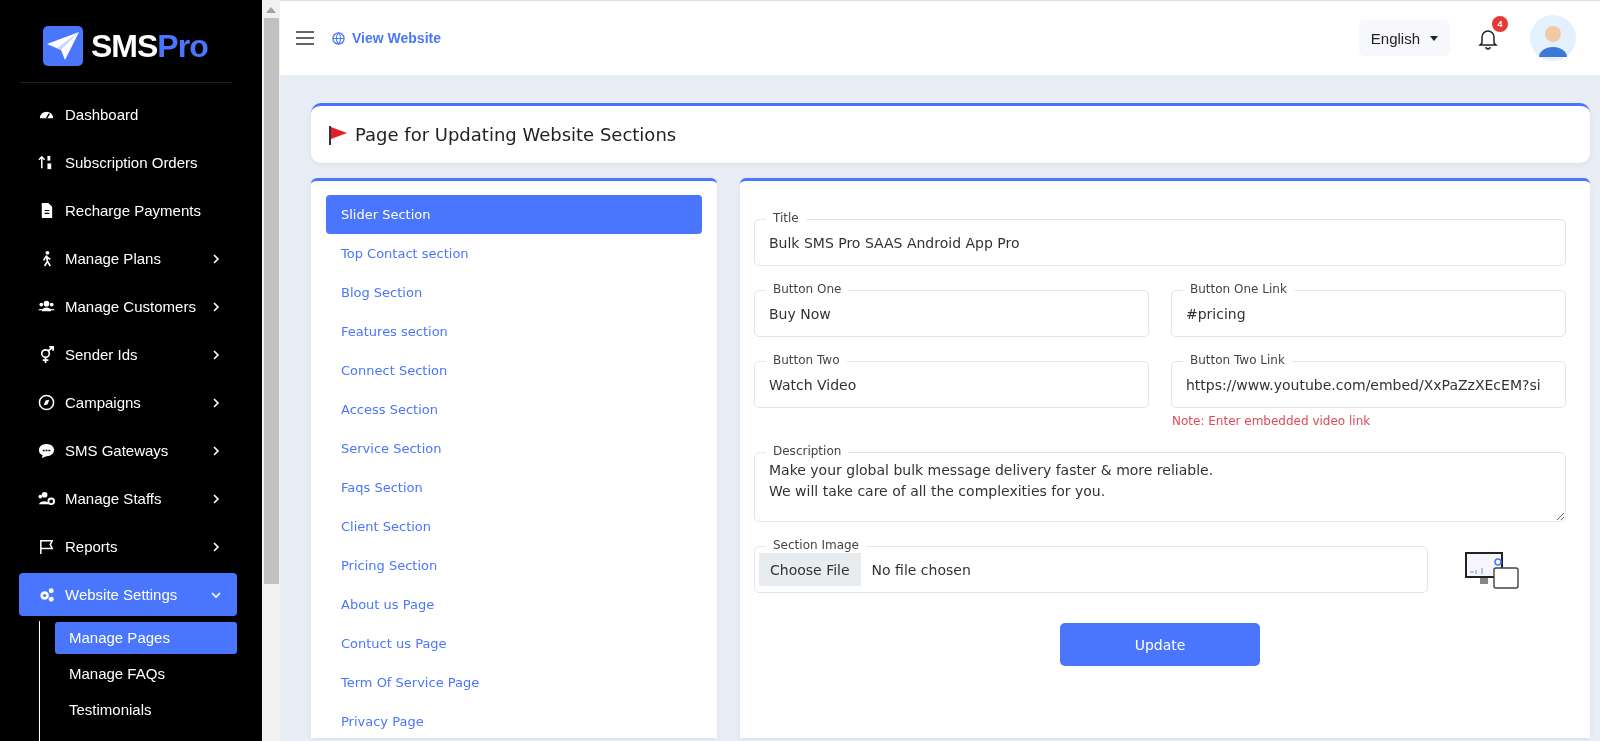 The image size is (1600, 741). What do you see at coordinates (271, 301) in the screenshot?
I see `scrollbar-thumb` at bounding box center [271, 301].